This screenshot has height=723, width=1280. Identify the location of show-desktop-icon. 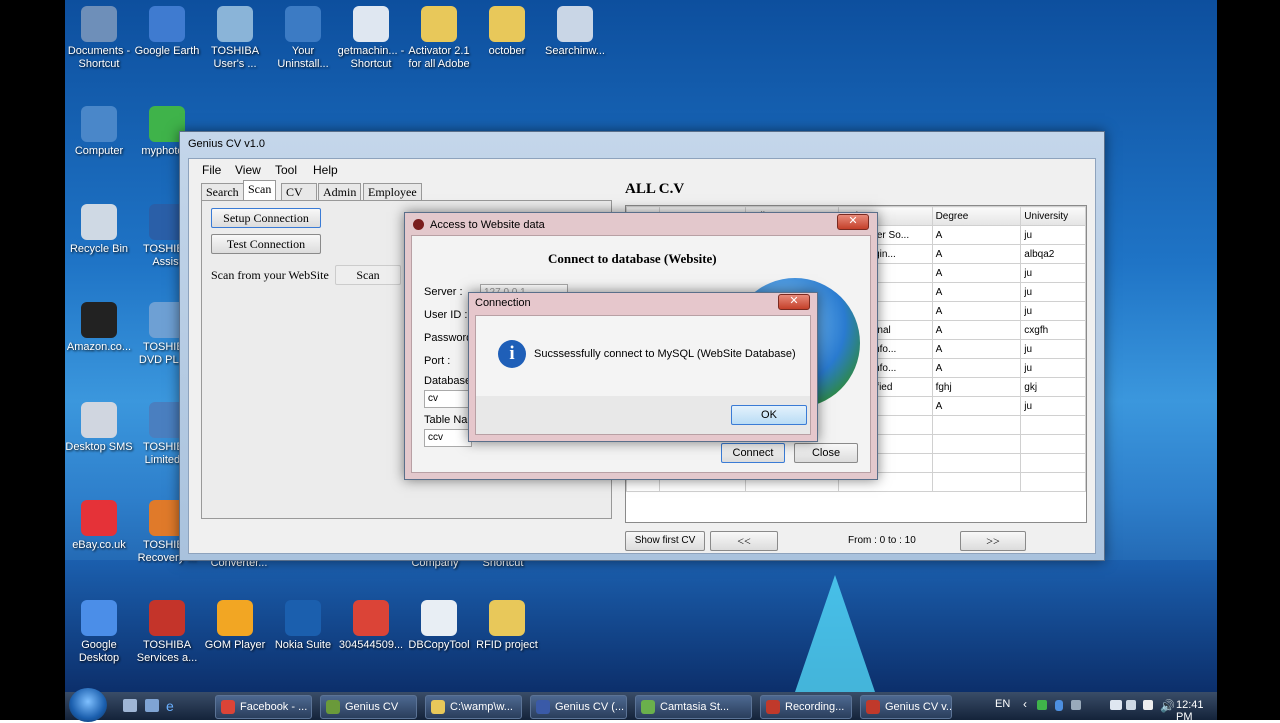
(130, 705).